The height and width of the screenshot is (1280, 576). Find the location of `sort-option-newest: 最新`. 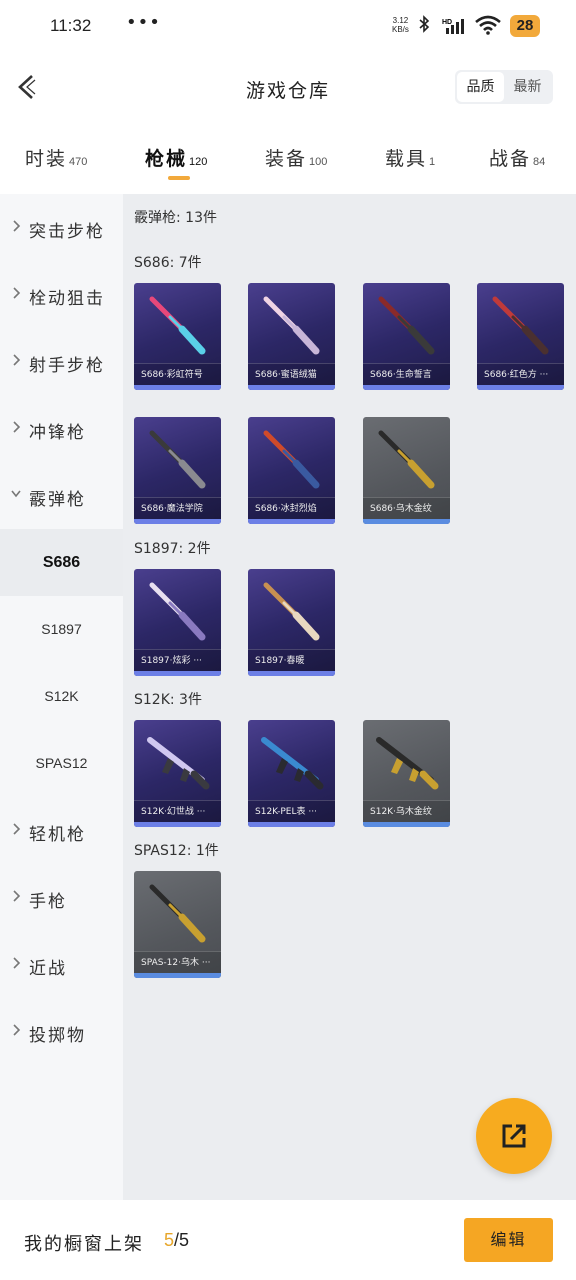

sort-option-newest: 最新 is located at coordinates (527, 87).